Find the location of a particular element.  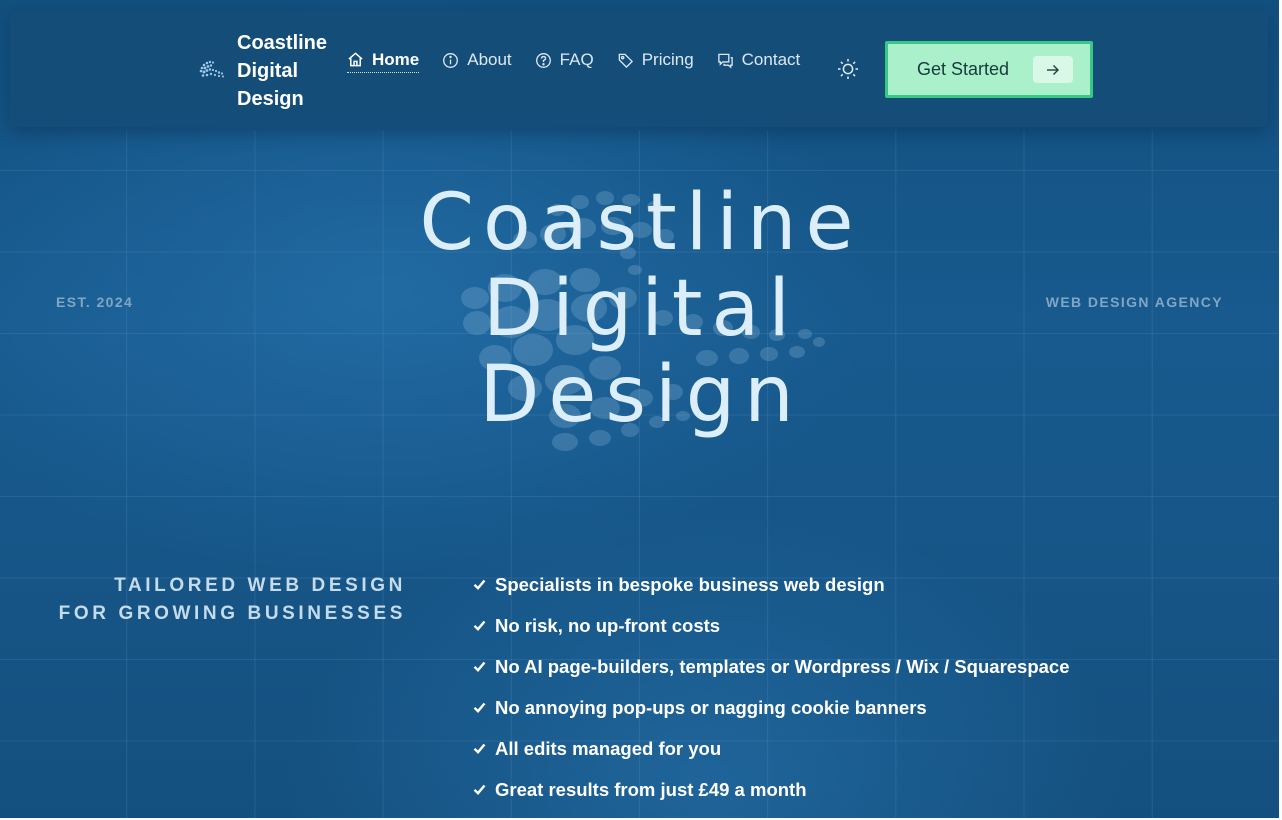

nav-about: About is located at coordinates (477, 60).